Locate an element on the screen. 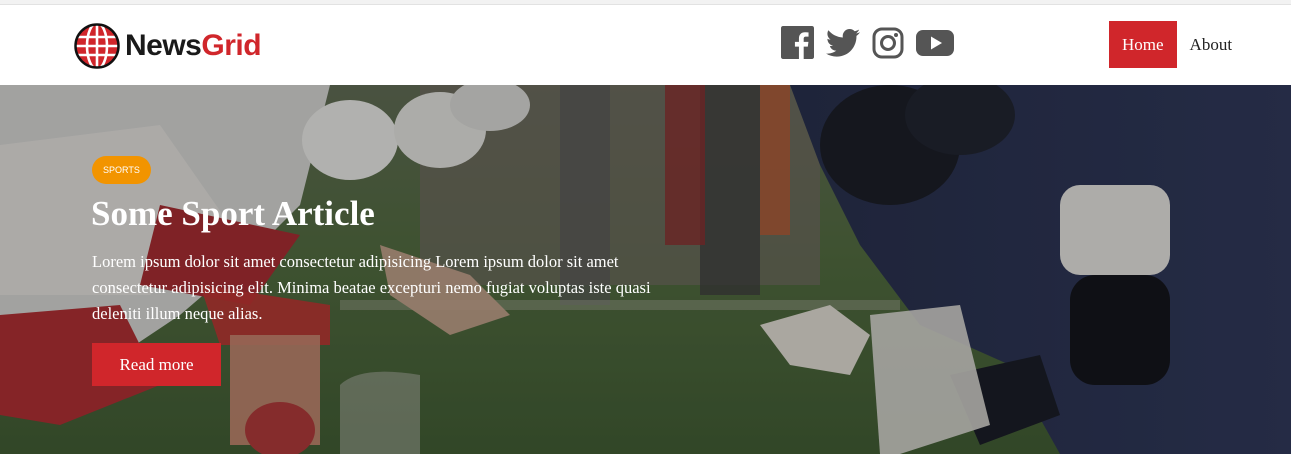  twitter-link is located at coordinates (843, 45).